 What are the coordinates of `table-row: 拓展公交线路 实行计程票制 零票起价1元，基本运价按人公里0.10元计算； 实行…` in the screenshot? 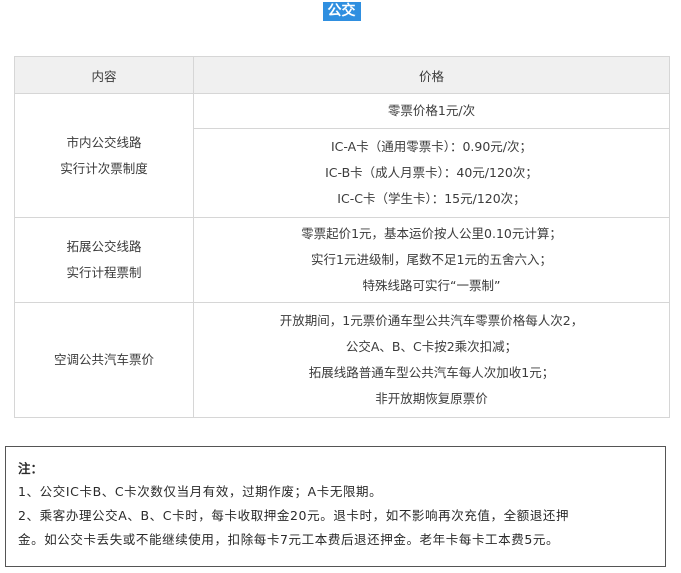 It's located at (342, 260).